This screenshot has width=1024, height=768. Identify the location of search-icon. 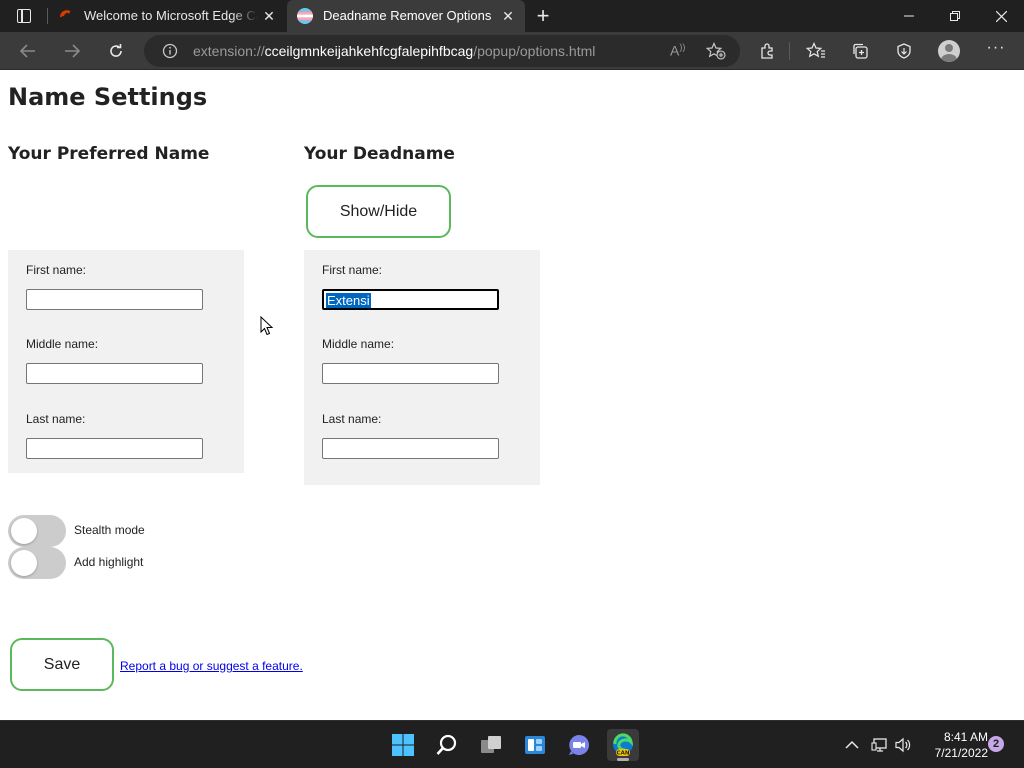
(446, 744).